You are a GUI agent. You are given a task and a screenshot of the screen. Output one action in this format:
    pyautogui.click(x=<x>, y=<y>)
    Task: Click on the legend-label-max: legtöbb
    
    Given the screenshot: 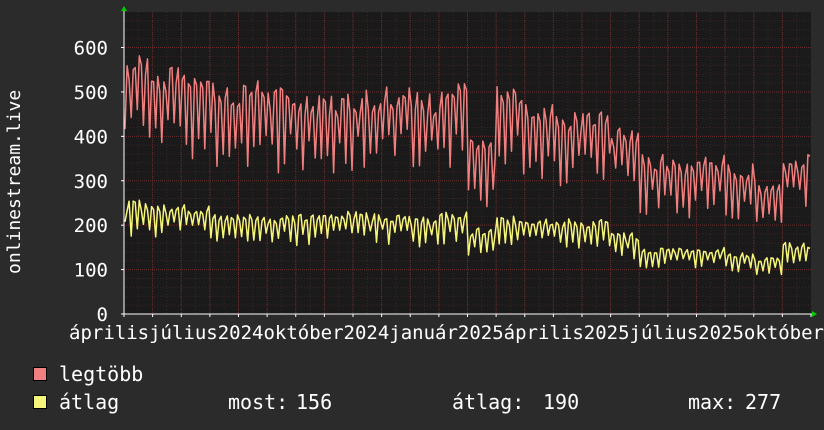 What is the action you would take?
    pyautogui.click(x=101, y=374)
    